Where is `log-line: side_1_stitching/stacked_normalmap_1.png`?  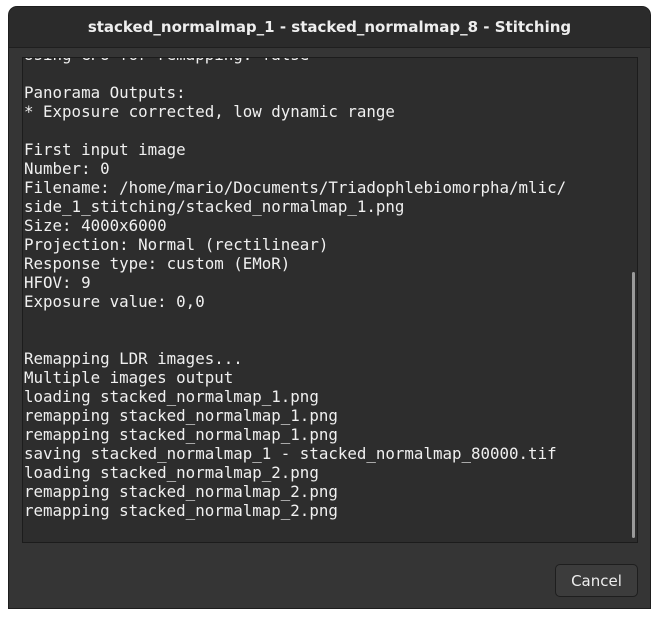
log-line: side_1_stitching/stacked_normalmap_1.png is located at coordinates (214, 206).